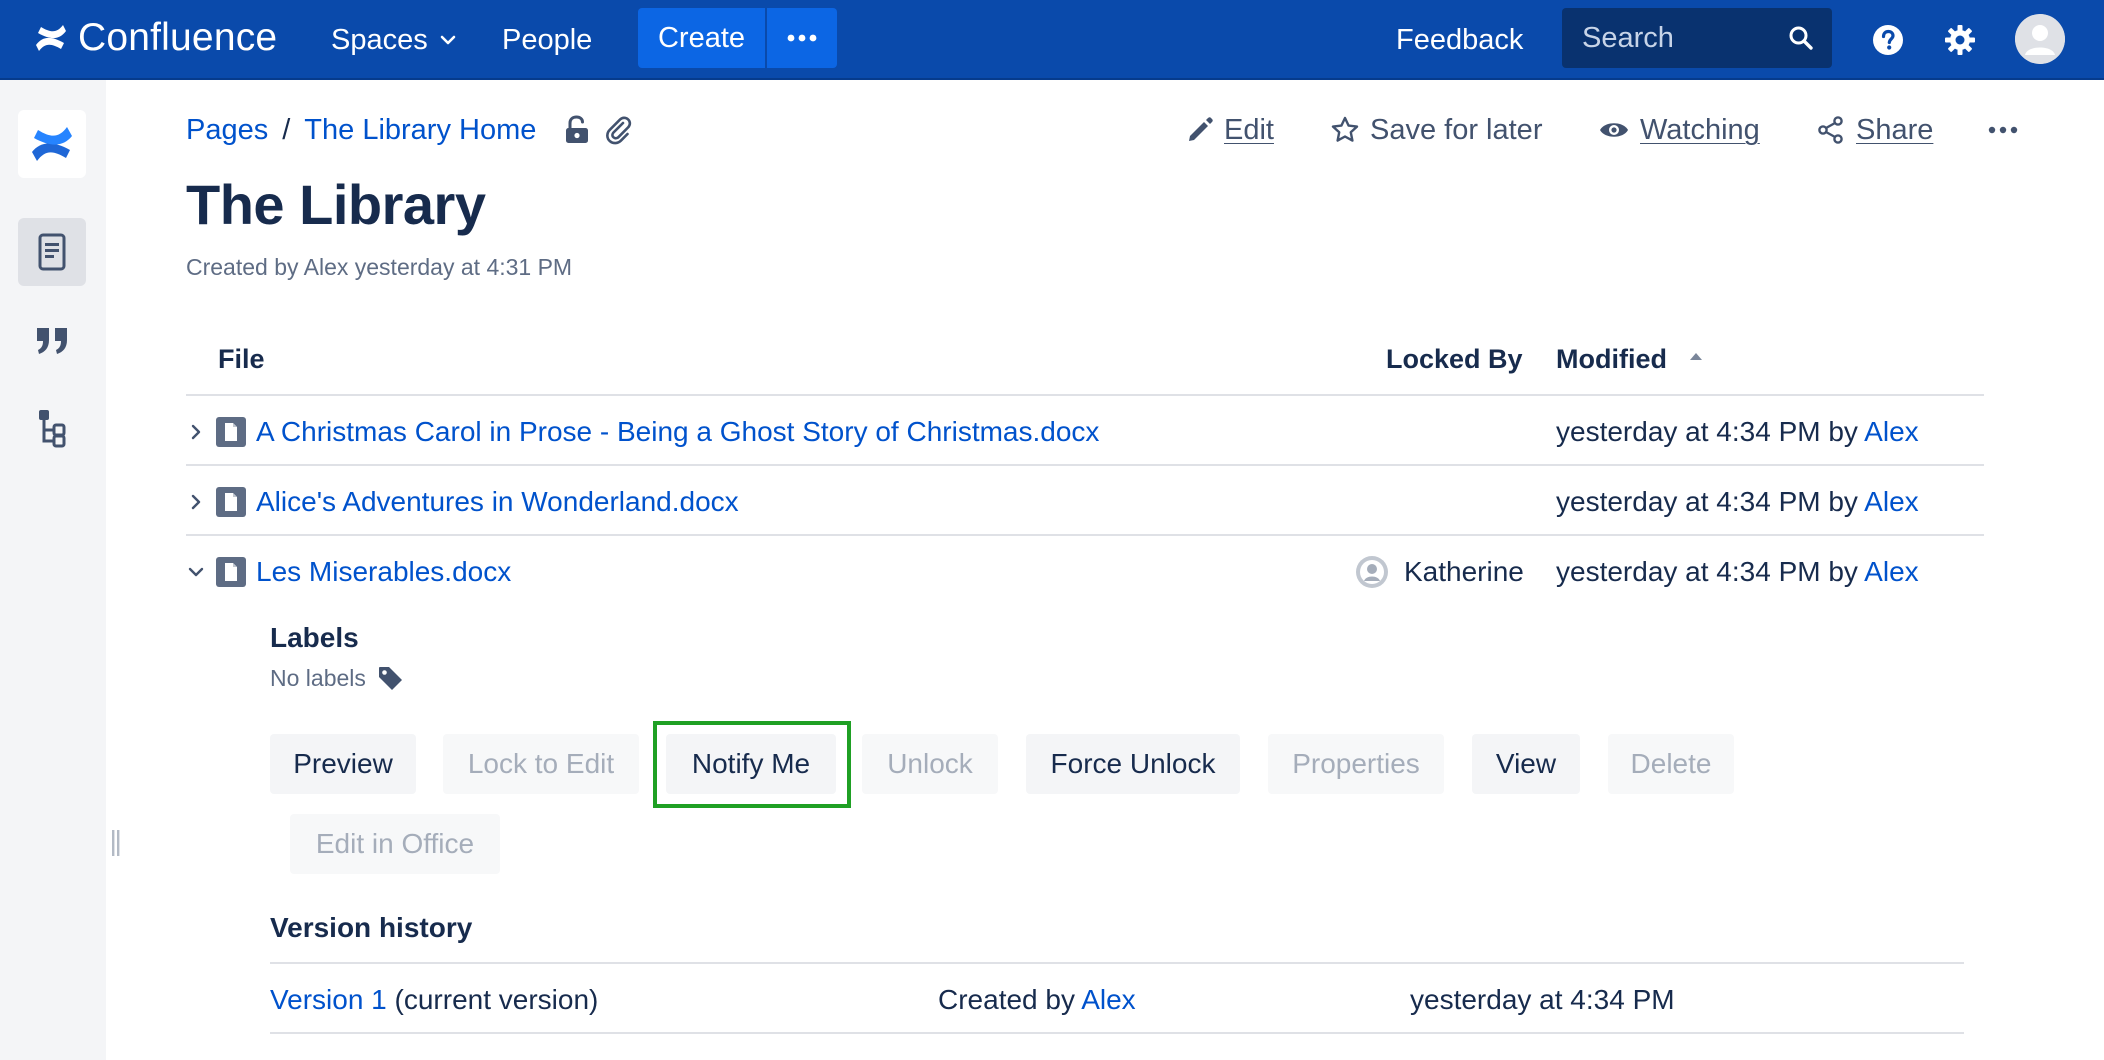  I want to click on share-button: Share, so click(1874, 130).